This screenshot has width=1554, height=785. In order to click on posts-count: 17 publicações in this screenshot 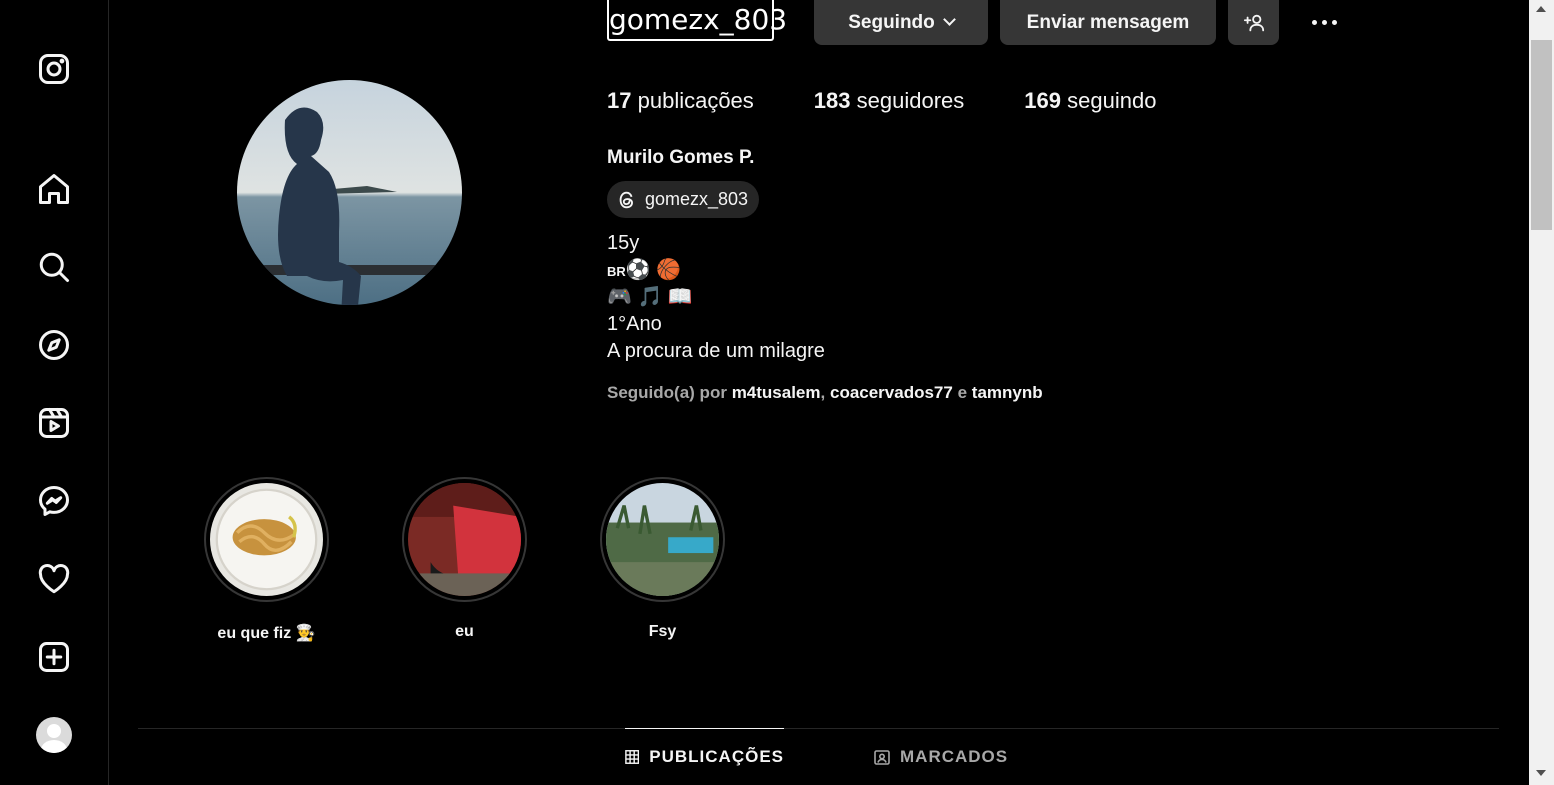, I will do `click(680, 101)`.